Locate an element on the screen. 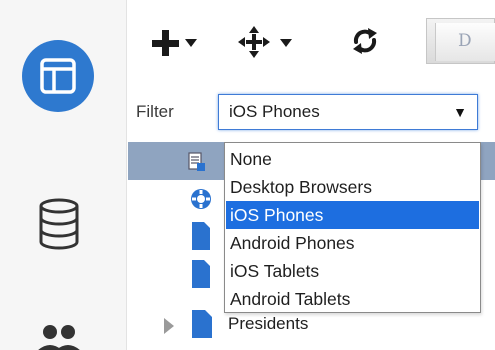  filter-label: Filter is located at coordinates (155, 111).